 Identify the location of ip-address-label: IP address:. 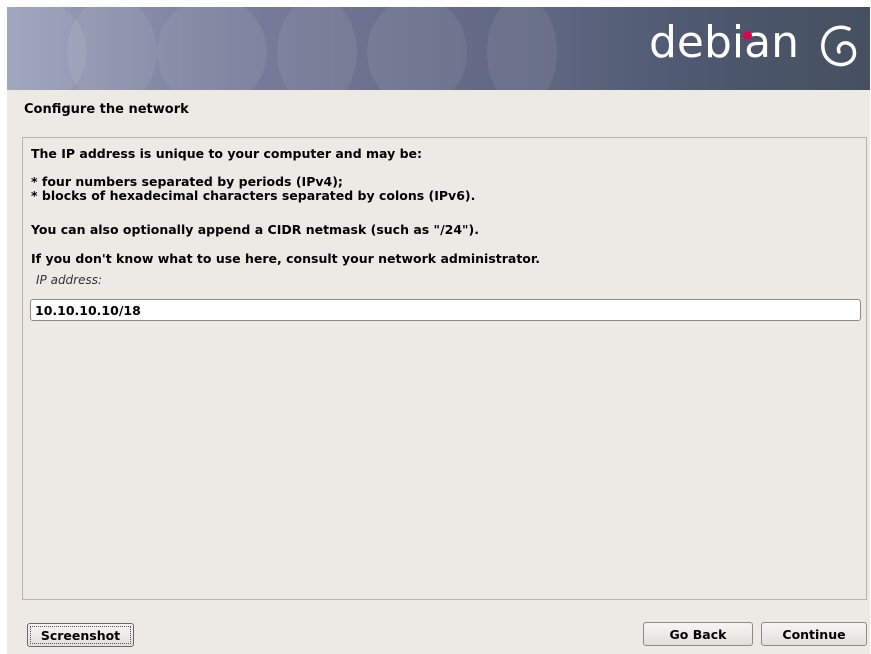
(69, 280).